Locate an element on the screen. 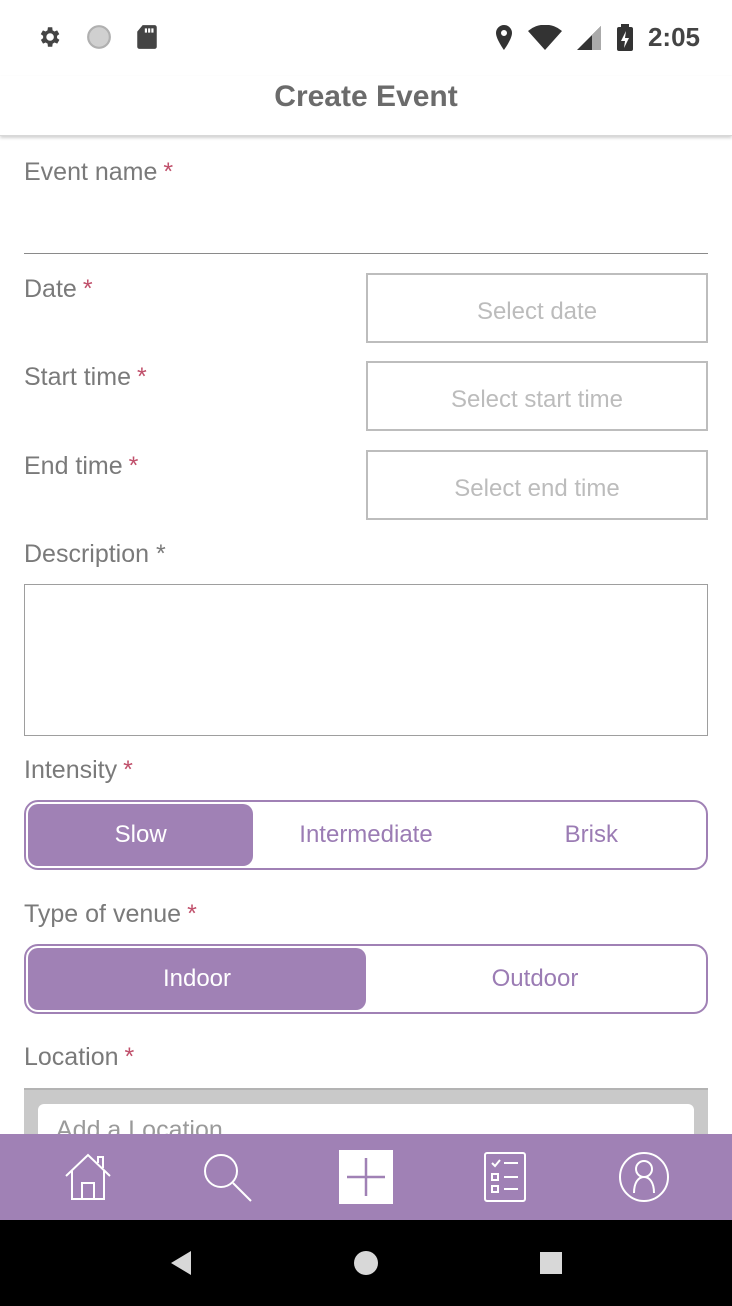  system-nav-bar is located at coordinates (366, 1263).